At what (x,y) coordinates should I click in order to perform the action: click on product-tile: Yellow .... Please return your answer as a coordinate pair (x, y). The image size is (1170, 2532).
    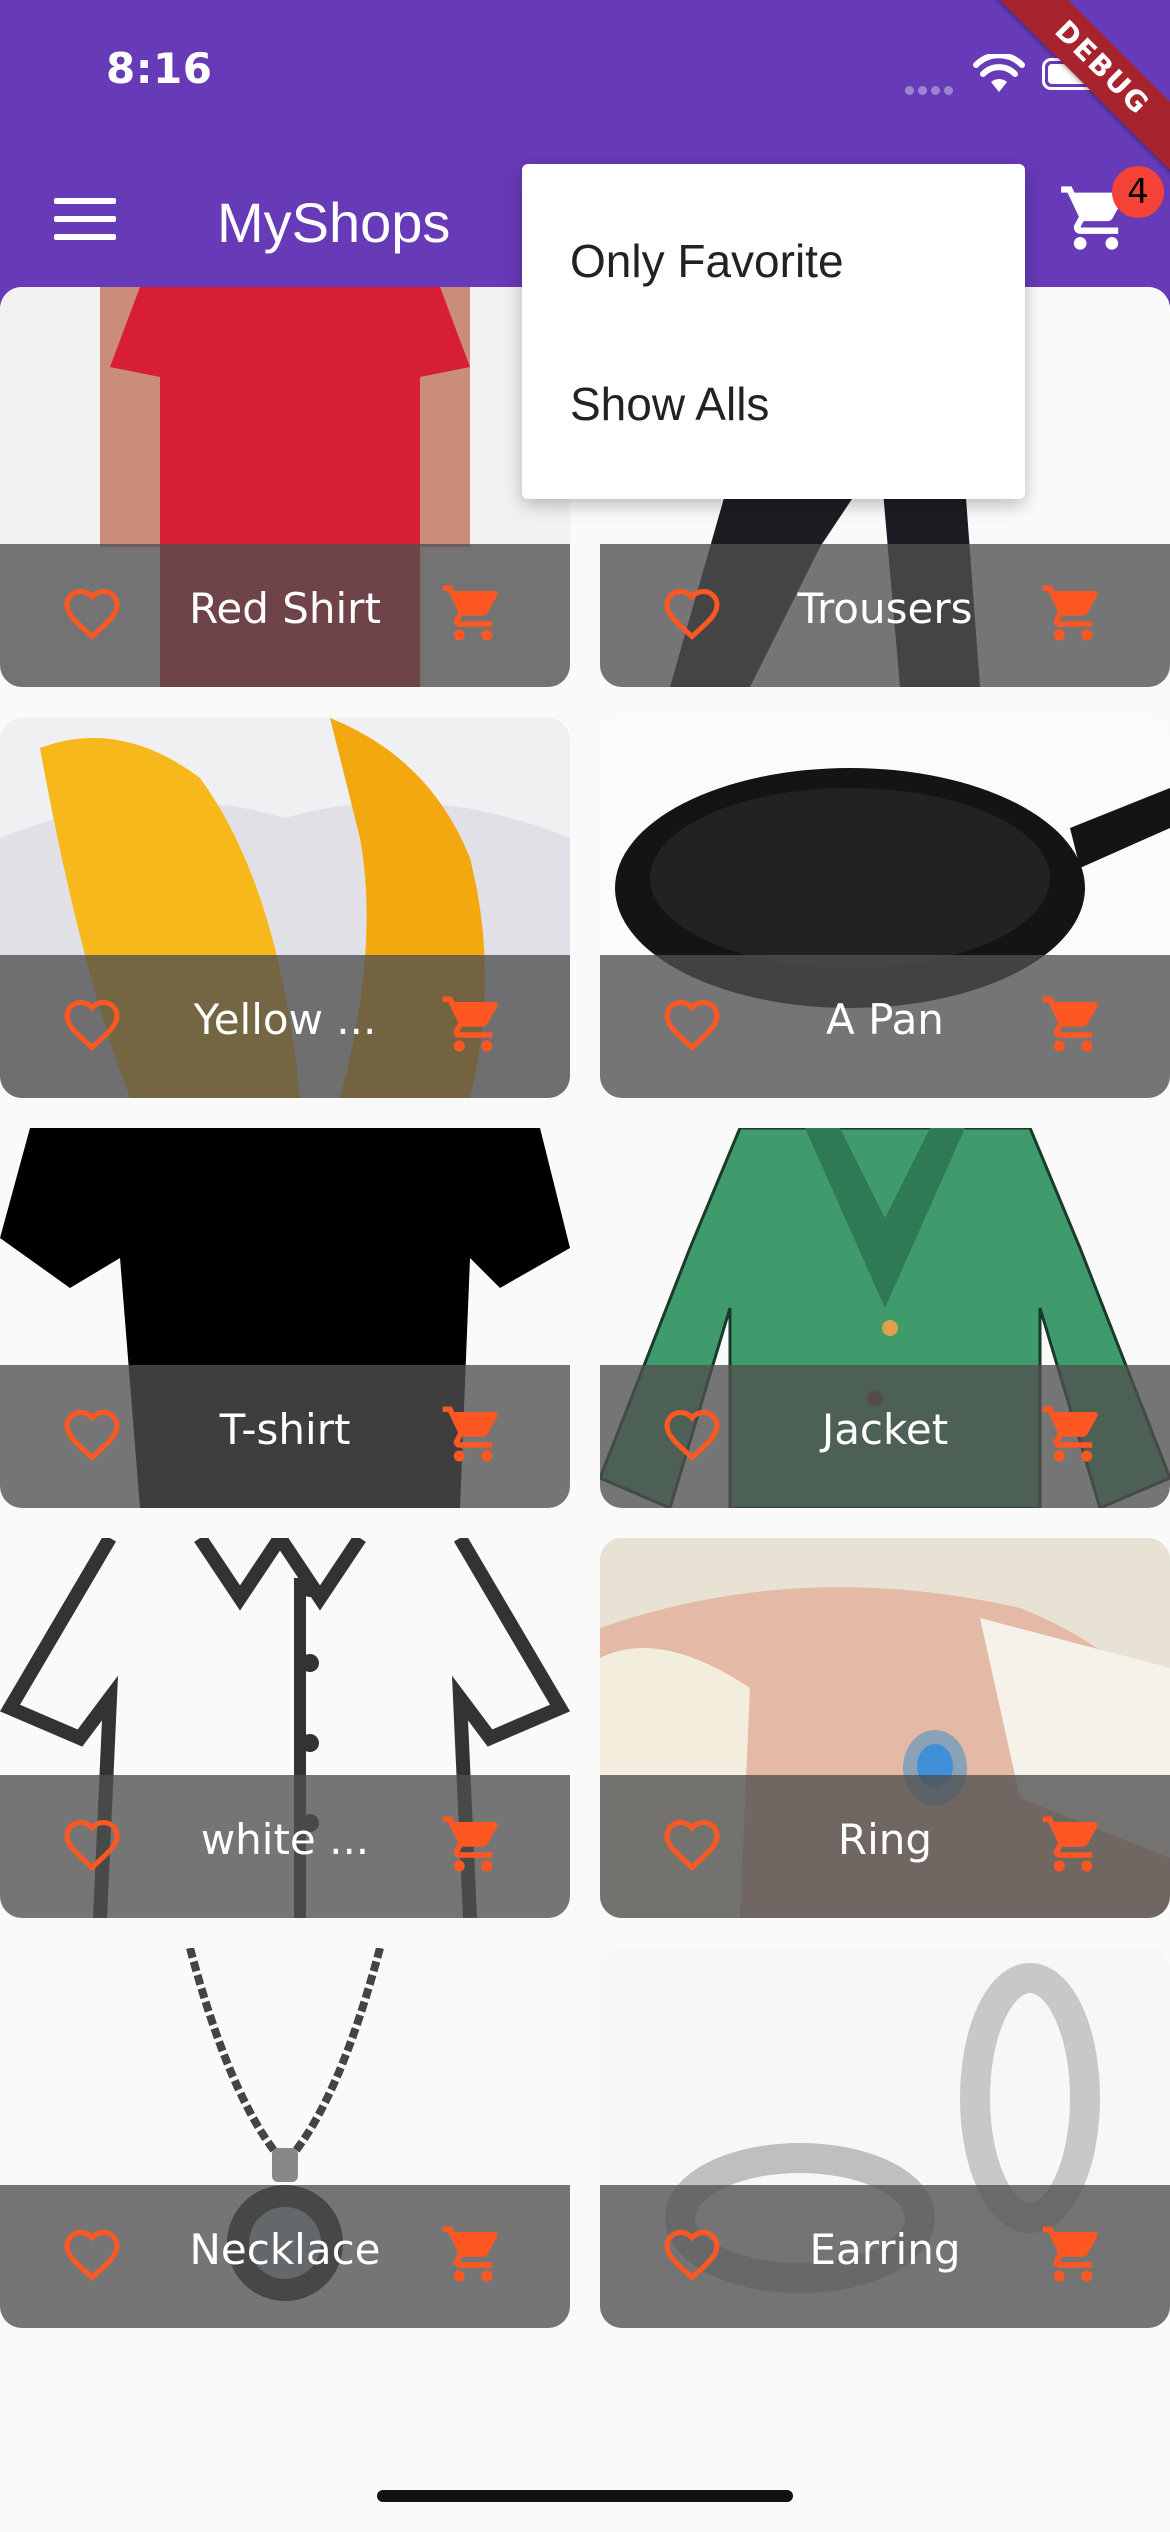
    Looking at the image, I should click on (285, 908).